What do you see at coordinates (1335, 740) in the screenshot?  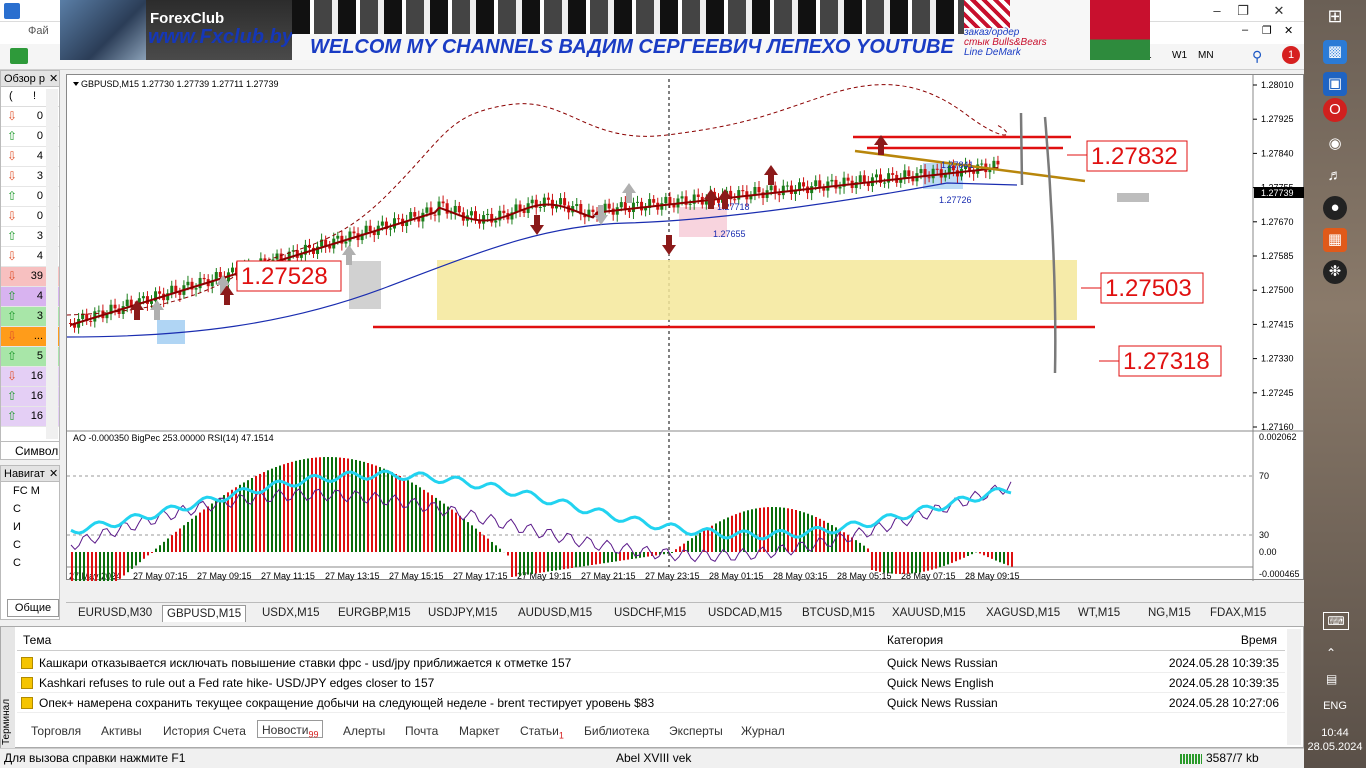 I see `clock: 10:44 28.05.2024` at bounding box center [1335, 740].